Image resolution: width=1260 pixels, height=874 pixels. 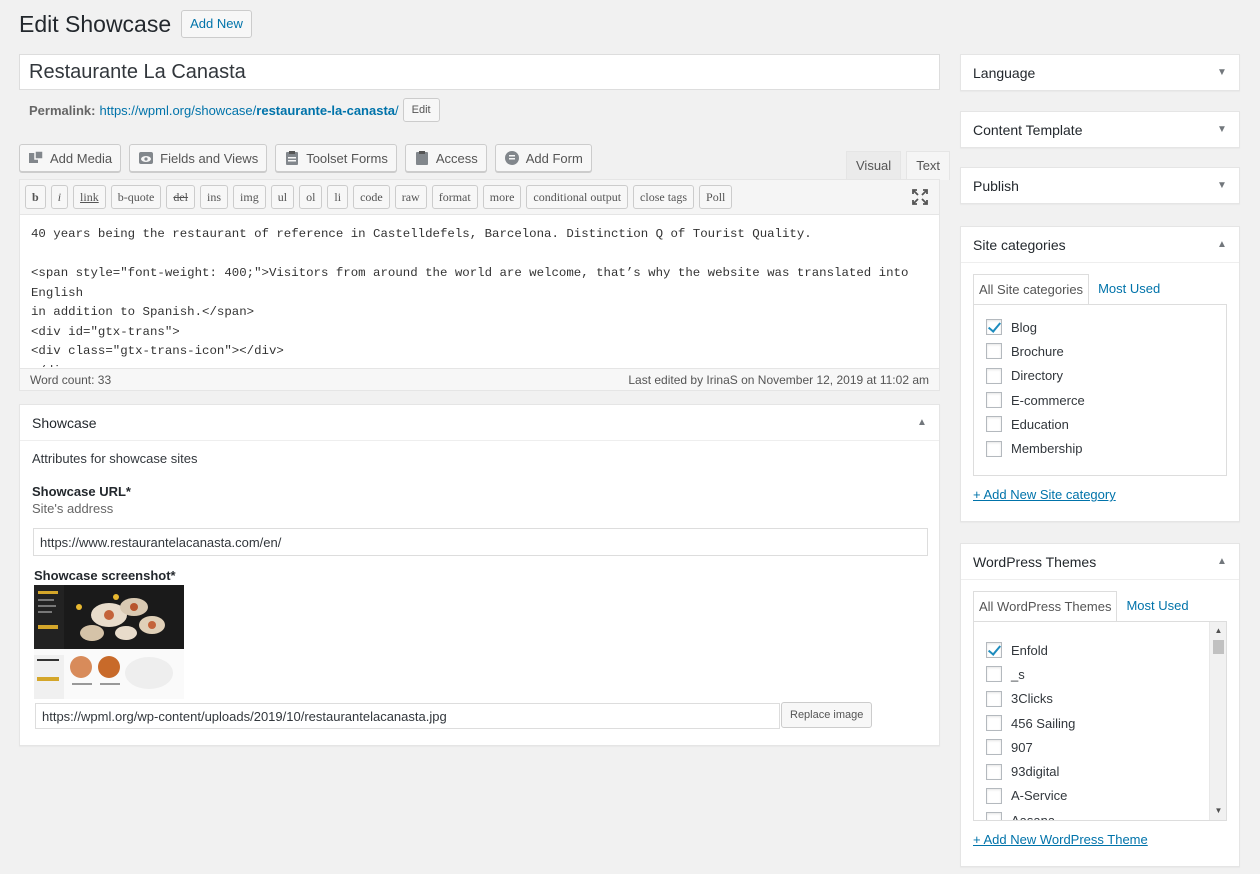 What do you see at coordinates (1106, 424) in the screenshot?
I see `list-item: Education` at bounding box center [1106, 424].